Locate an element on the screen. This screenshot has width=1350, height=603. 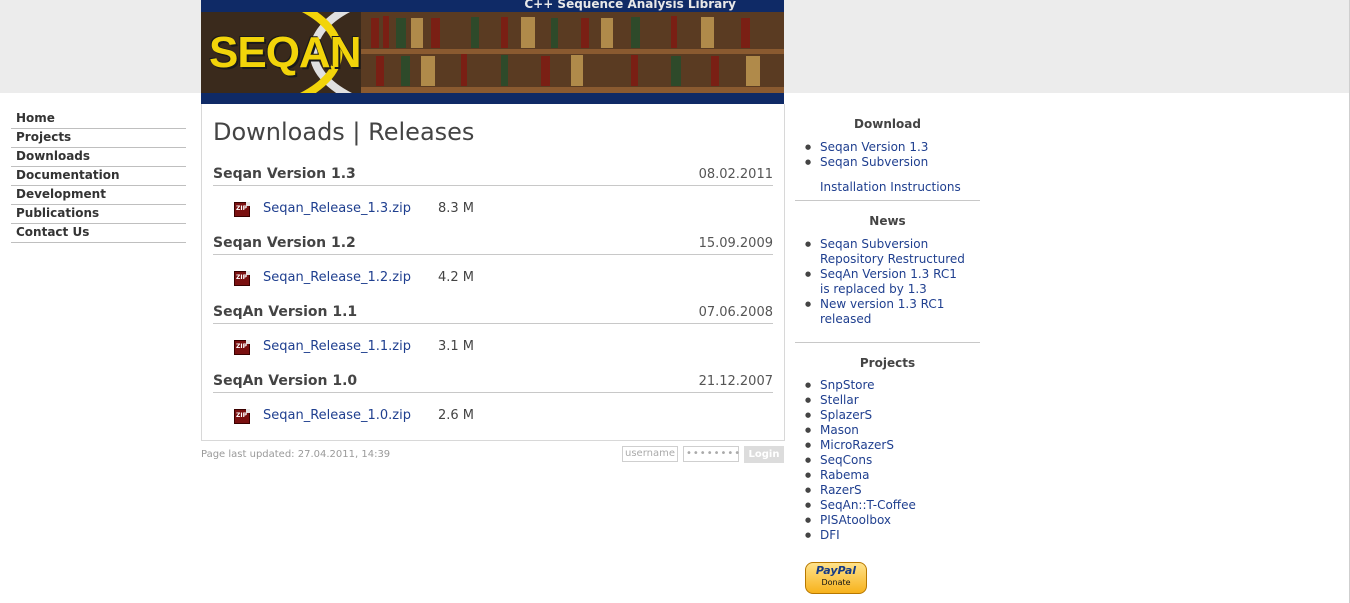
release-file-row: ZIP Seqan_Release_1.1.zip 3.1 M is located at coordinates (493, 351).